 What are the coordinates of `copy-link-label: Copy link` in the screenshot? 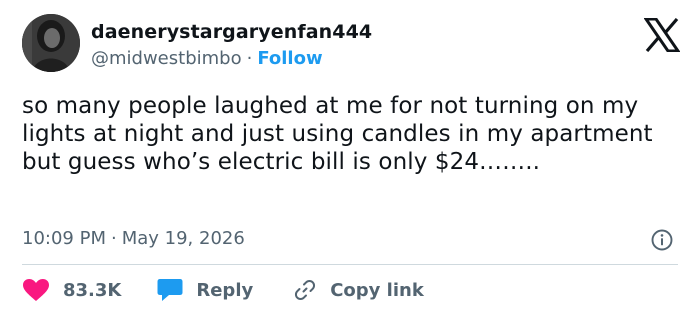 It's located at (377, 290).